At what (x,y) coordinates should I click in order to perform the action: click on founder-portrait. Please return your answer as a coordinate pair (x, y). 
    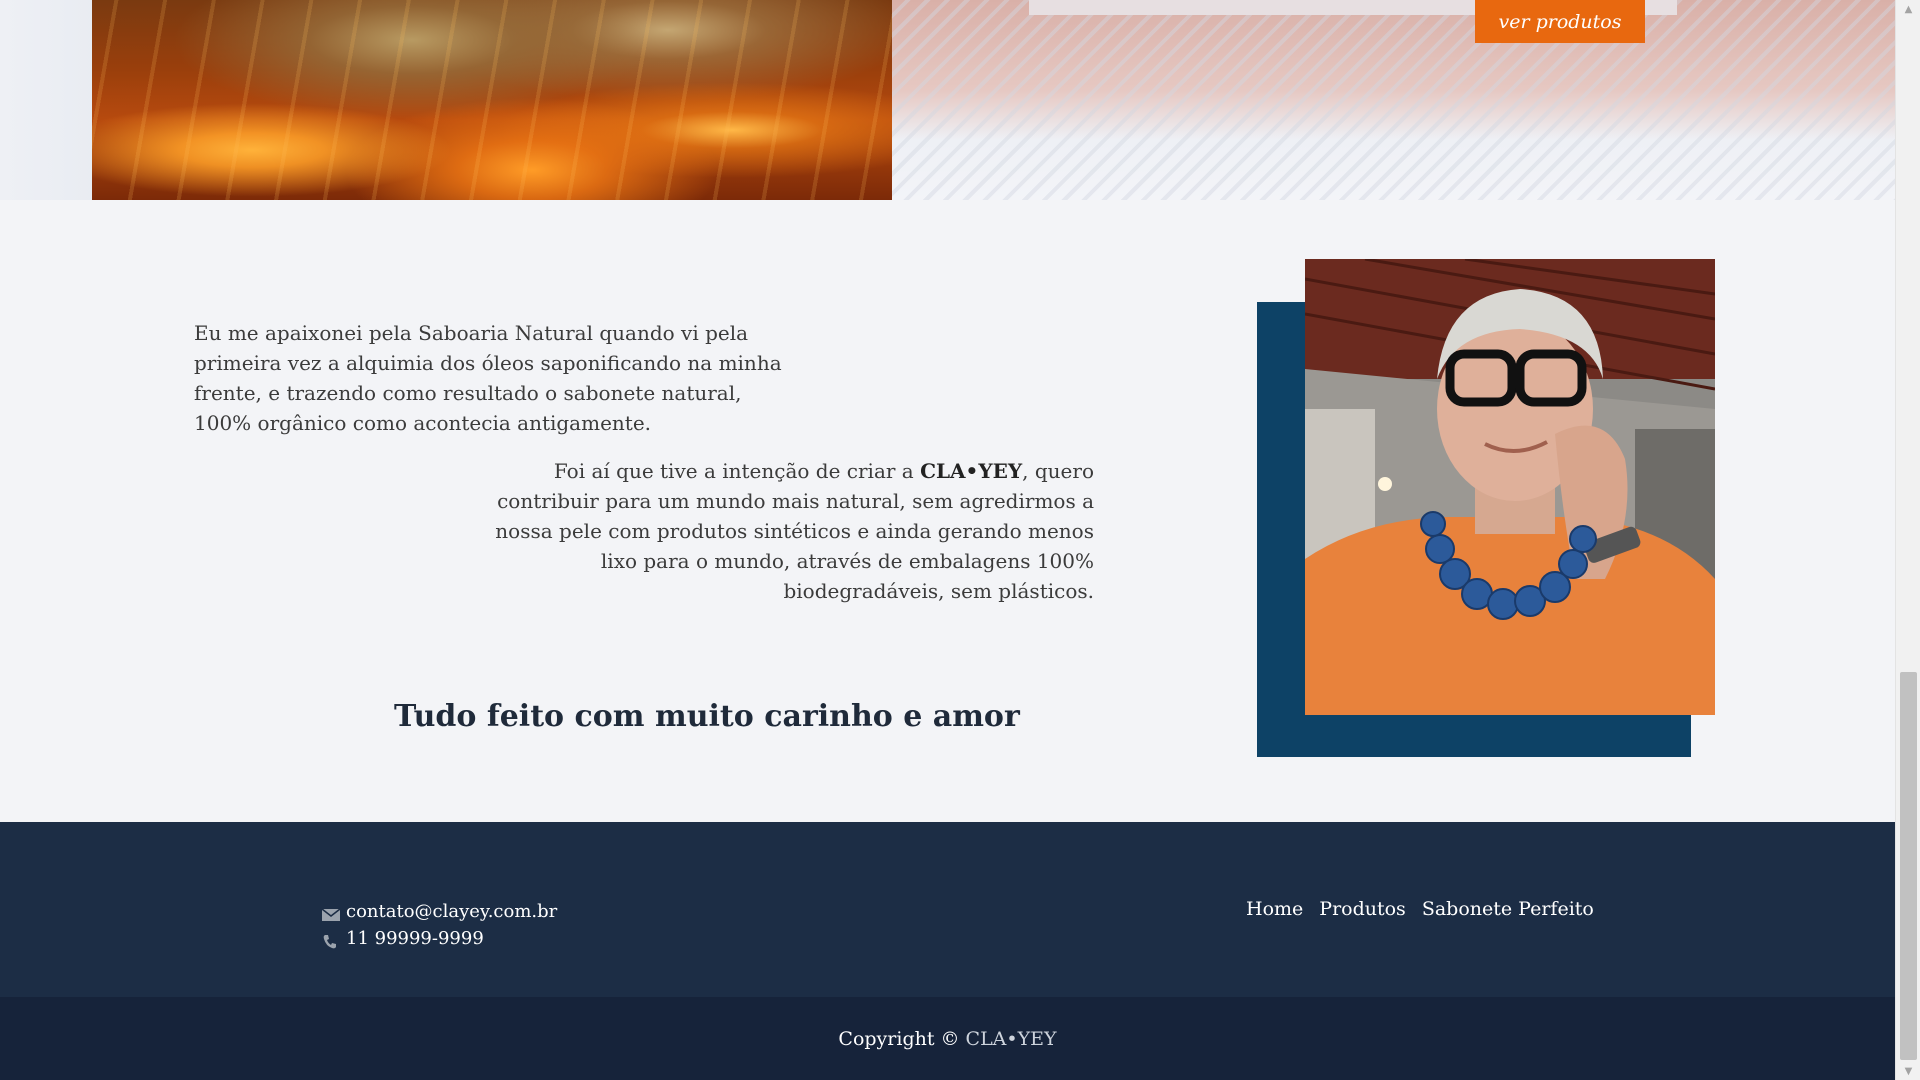
    Looking at the image, I should click on (1510, 487).